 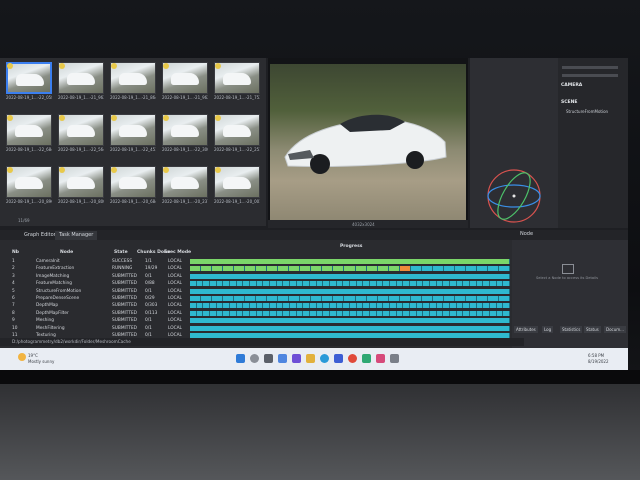 What do you see at coordinates (257, 313) in the screenshot?
I see `task-row: 8 DepthMapFilter SUBMITTED 0/113 LOCAL` at bounding box center [257, 313].